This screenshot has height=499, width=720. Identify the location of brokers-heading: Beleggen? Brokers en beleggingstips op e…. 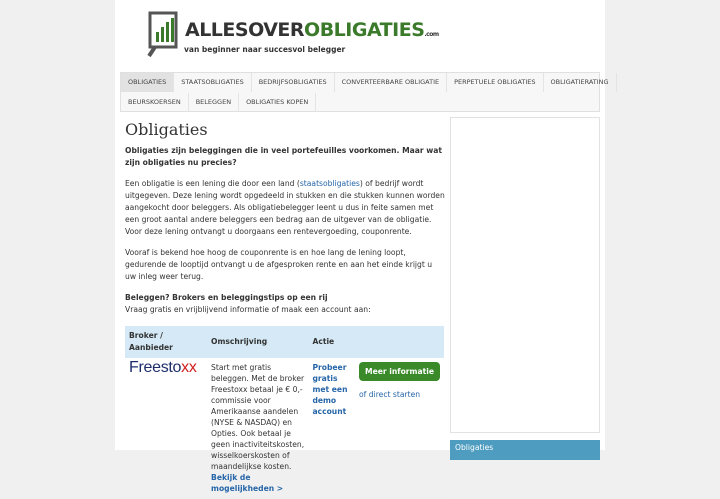
(226, 297).